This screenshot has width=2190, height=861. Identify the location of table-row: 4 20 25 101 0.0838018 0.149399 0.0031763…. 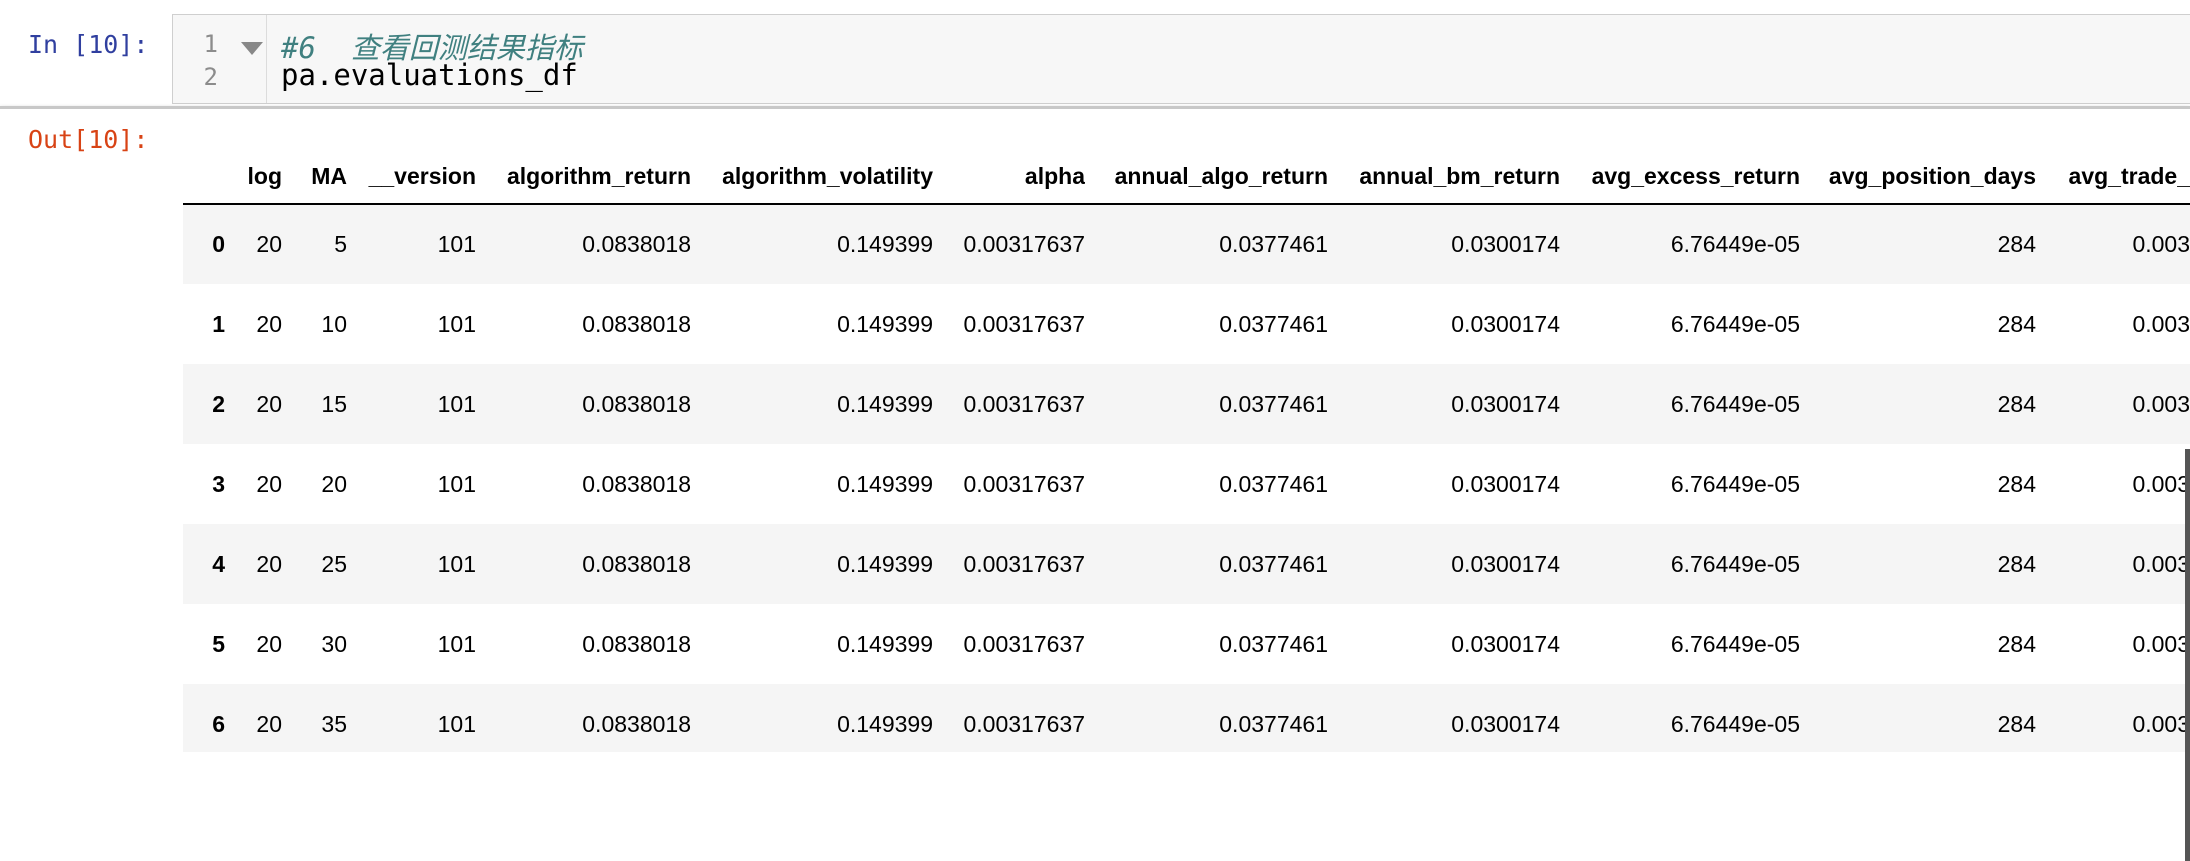
(1186, 564).